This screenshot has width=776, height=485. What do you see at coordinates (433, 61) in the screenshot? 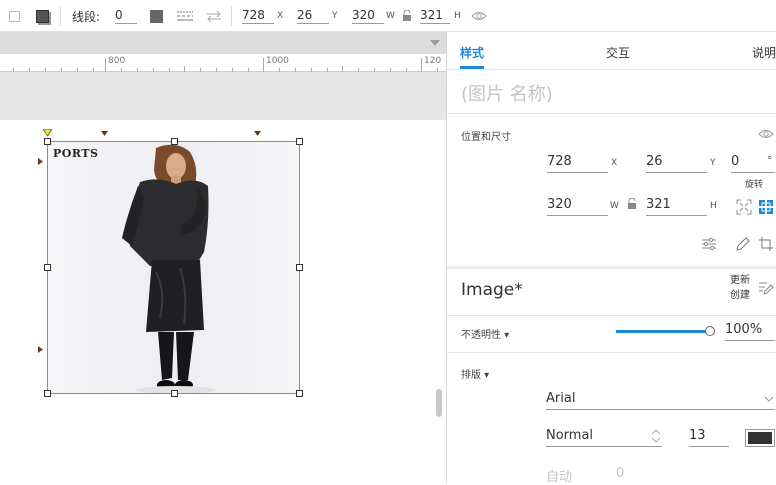
I see `ruler-tick-label: 120` at bounding box center [433, 61].